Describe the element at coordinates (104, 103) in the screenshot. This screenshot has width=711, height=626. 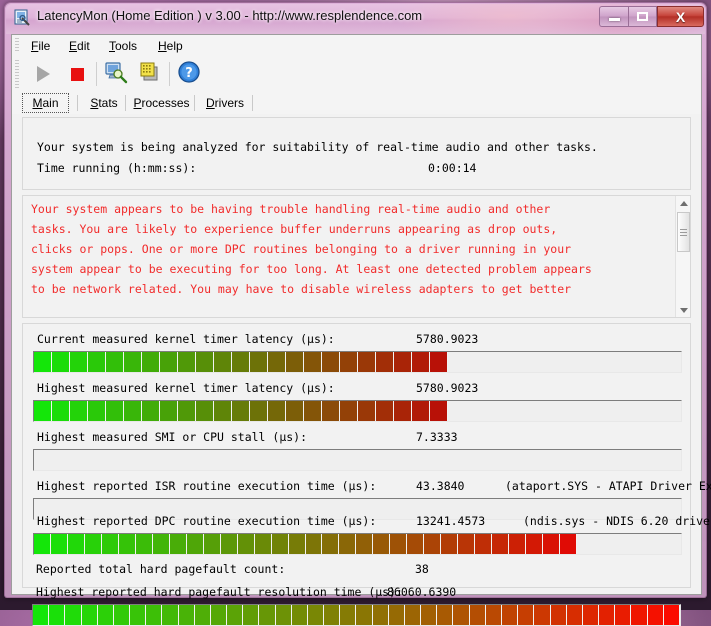
I see `tab-stats: Stats` at that location.